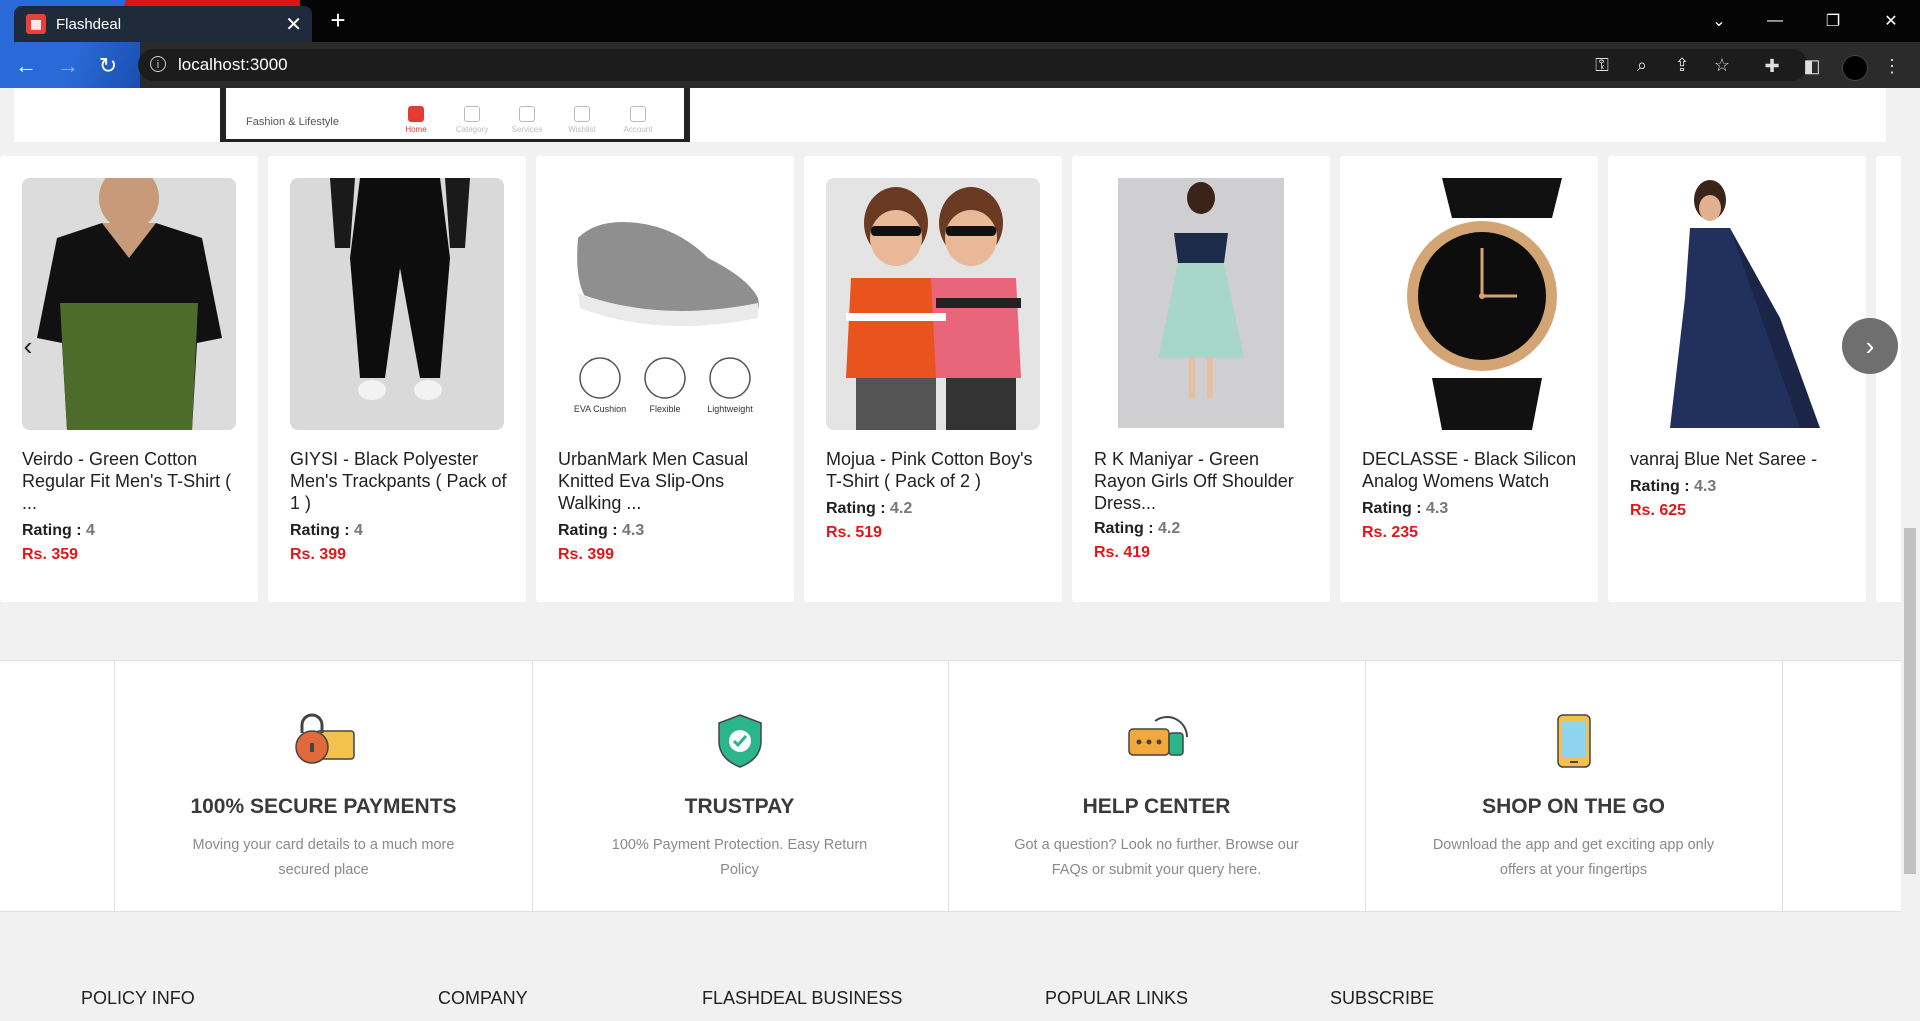 This screenshot has height=1021, width=1920. Describe the element at coordinates (1888, 379) in the screenshot. I see `product-card-partial` at that location.